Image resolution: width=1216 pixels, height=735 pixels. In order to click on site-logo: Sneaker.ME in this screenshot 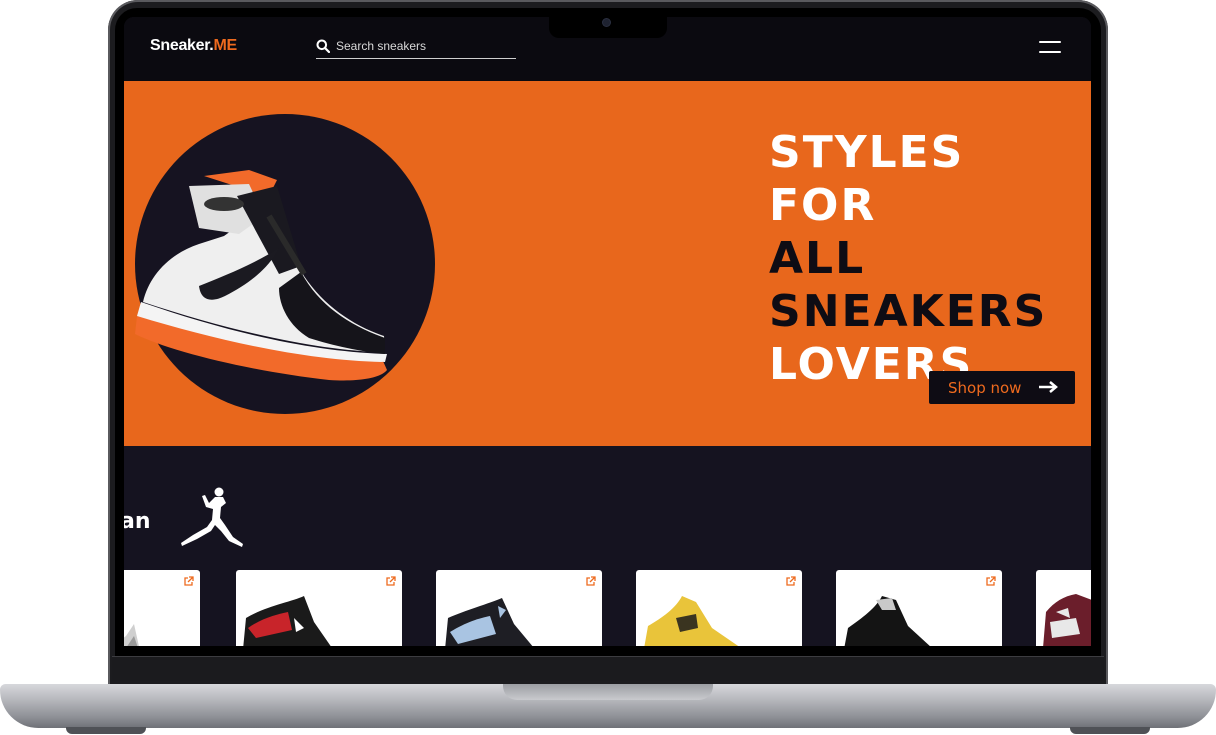, I will do `click(193, 46)`.